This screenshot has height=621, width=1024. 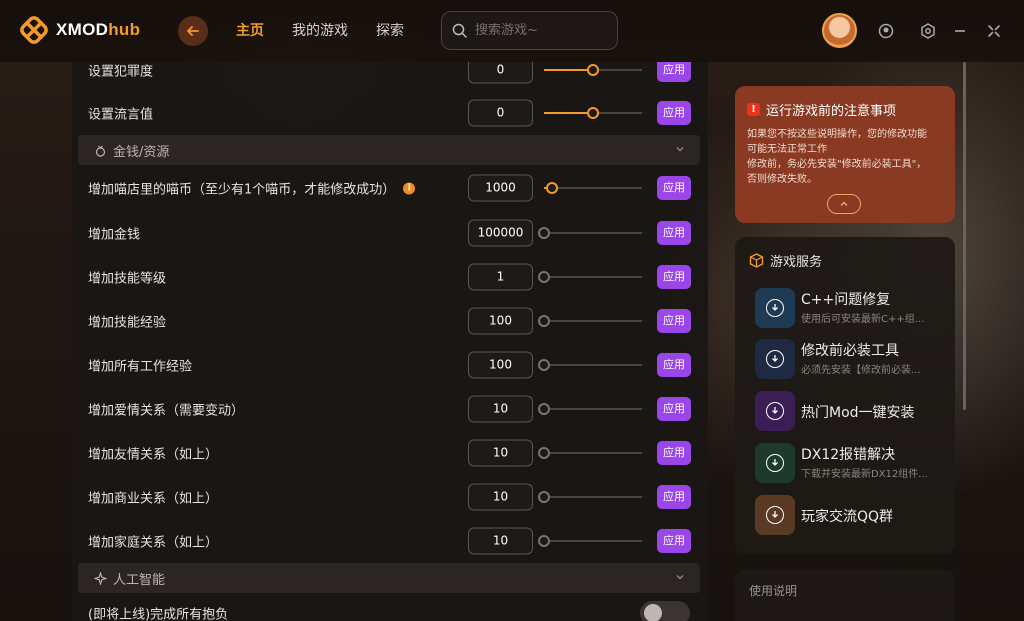 I want to click on cheat-label: (即将上线)完成所有抱负, so click(x=158, y=614).